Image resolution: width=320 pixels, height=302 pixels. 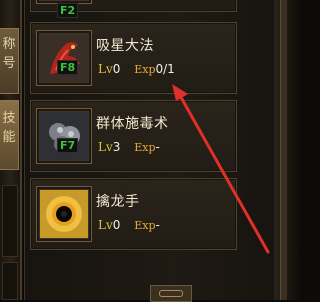 I want to click on strip-ornament-lower, so click(x=10, y=281).